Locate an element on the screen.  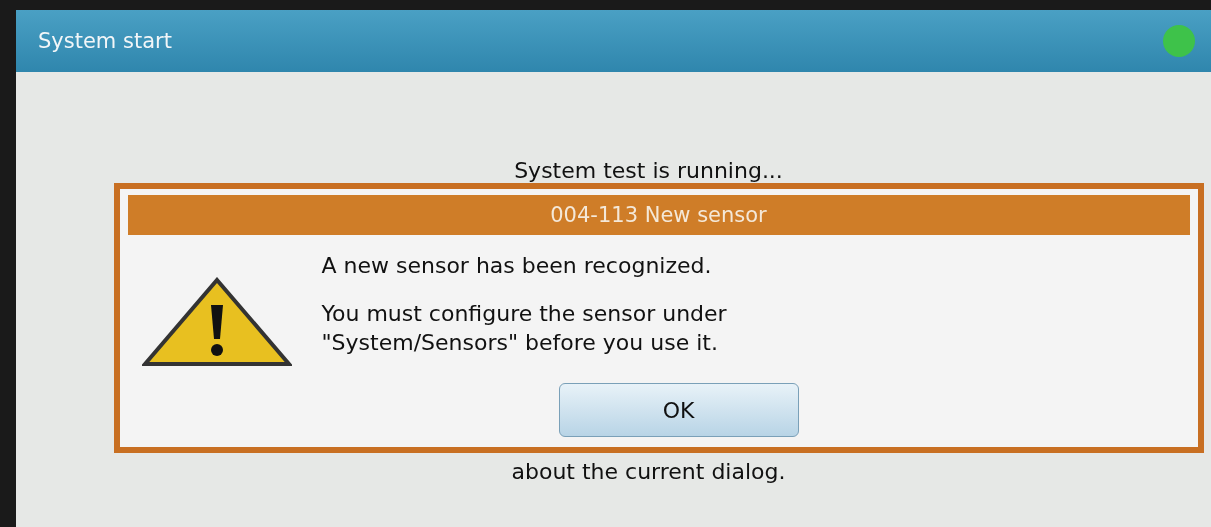
dialog-title: 004-113 New sensor is located at coordinates (658, 215).